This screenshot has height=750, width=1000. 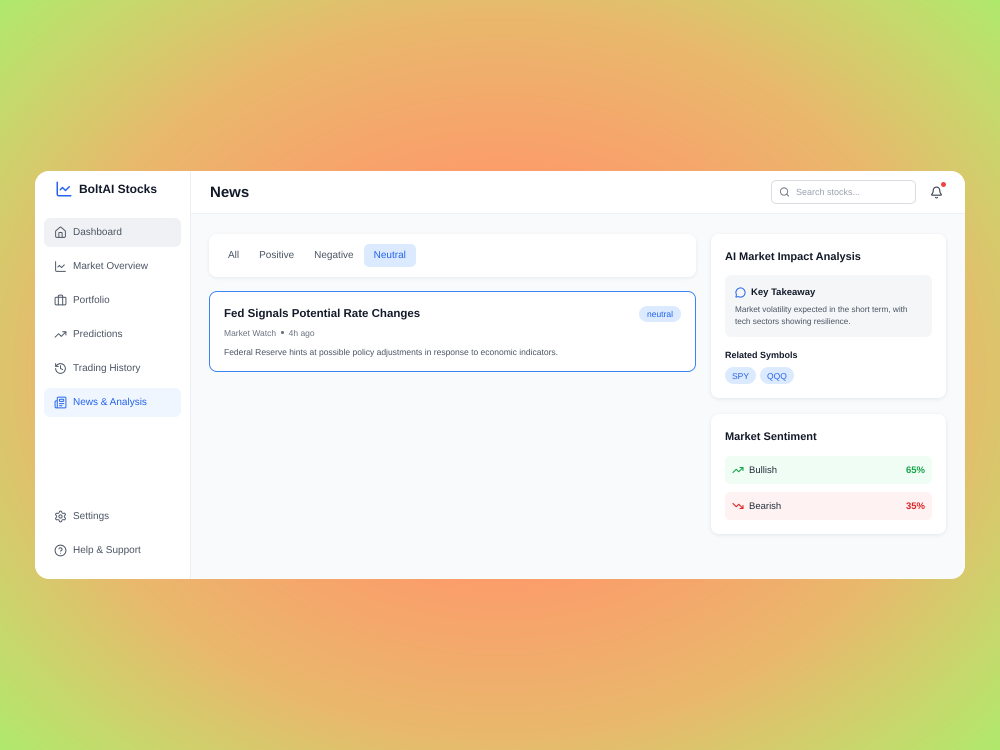 What do you see at coordinates (334, 255) in the screenshot?
I see `filter-tab: Negative` at bounding box center [334, 255].